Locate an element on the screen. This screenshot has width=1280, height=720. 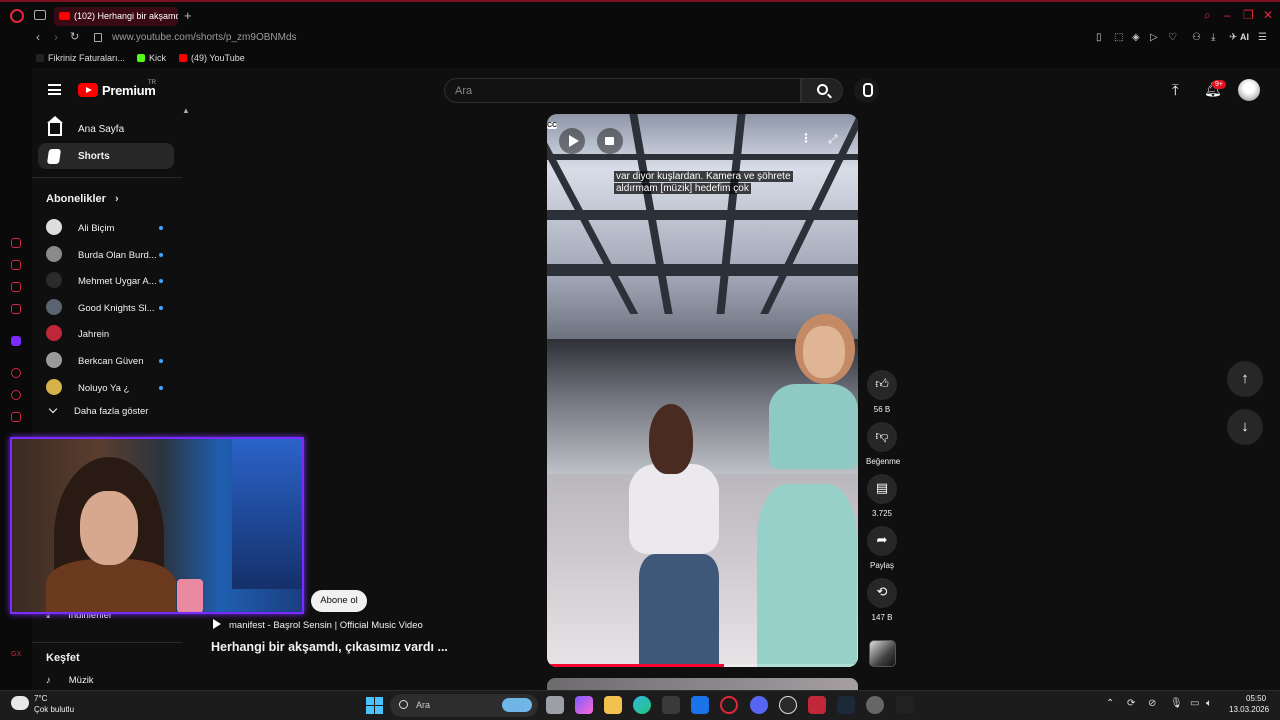
easy-setup-icon: ☰ is located at coordinates (1262, 37).